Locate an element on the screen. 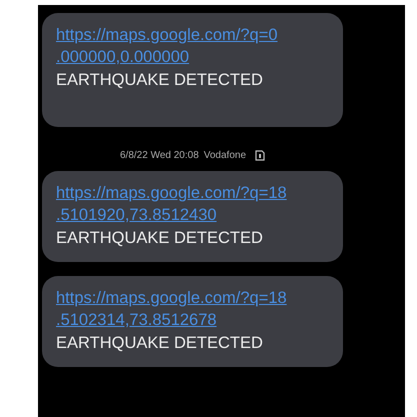  map-link: .5101920,73.8512430 is located at coordinates (136, 215).